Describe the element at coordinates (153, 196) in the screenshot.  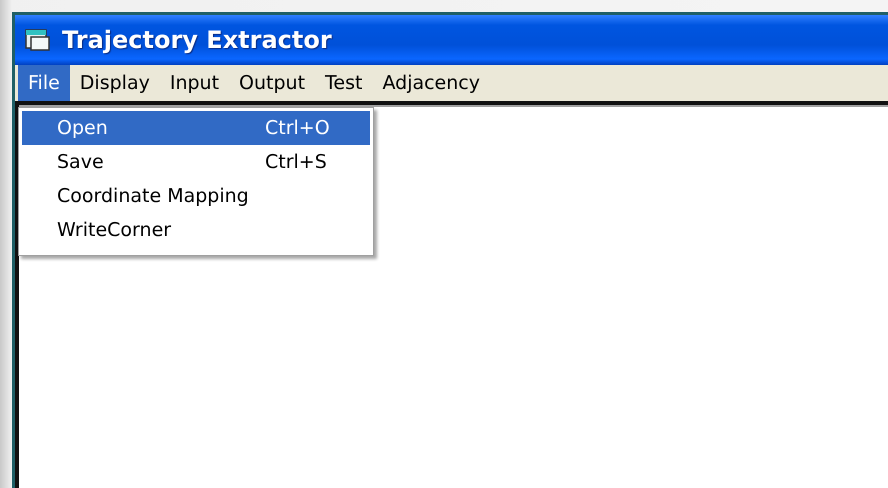
I see `item-label: Coordinate Mapping` at that location.